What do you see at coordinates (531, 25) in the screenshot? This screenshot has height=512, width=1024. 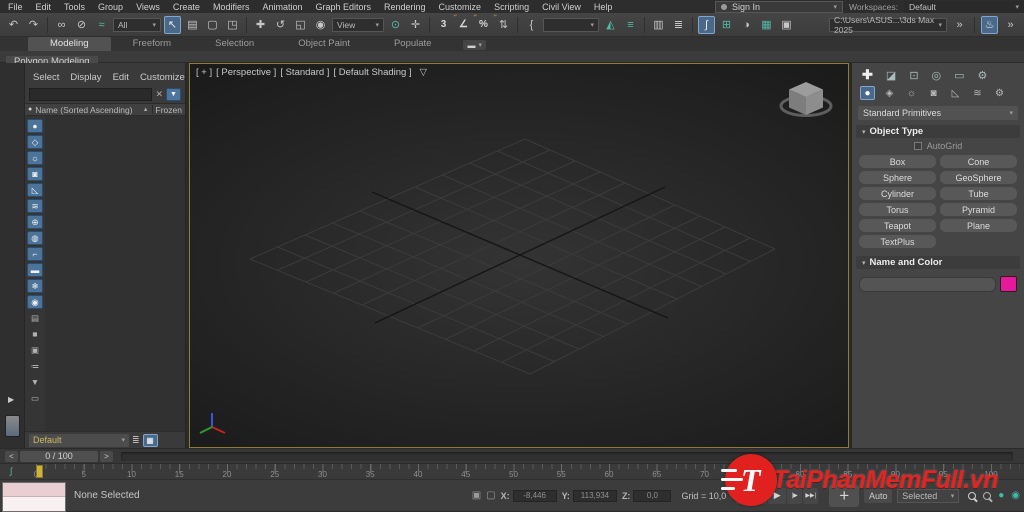 I see `edit-named-selection-sets-button: {` at bounding box center [531, 25].